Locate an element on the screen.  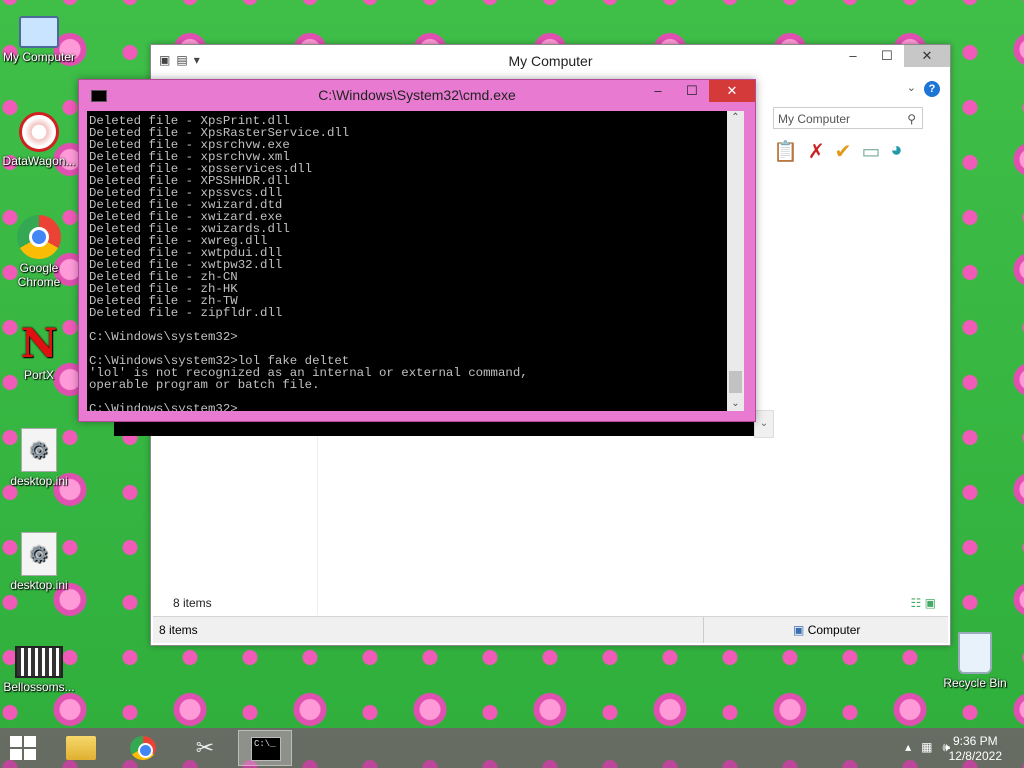
explorer-toolbar: 📋 ✗ ✔ ▭ ◕ is located at coordinates (837, 151).